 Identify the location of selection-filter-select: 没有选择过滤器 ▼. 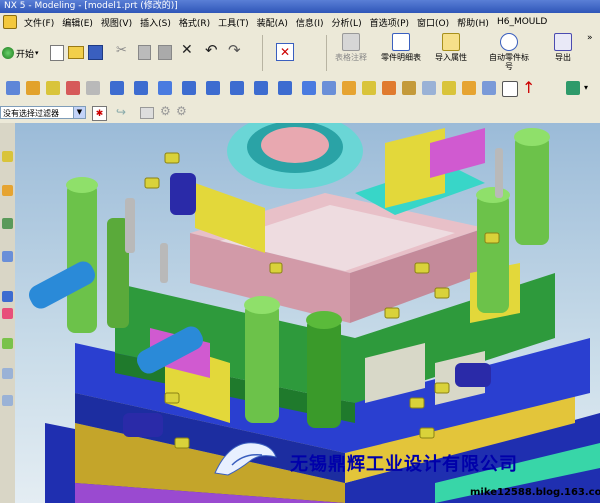
(43, 112).